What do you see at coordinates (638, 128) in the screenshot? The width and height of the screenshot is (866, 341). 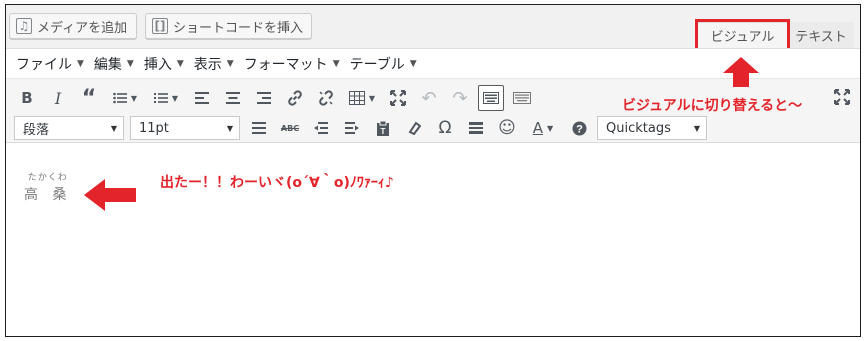 I see `quicktags-select-value: Quicktags` at bounding box center [638, 128].